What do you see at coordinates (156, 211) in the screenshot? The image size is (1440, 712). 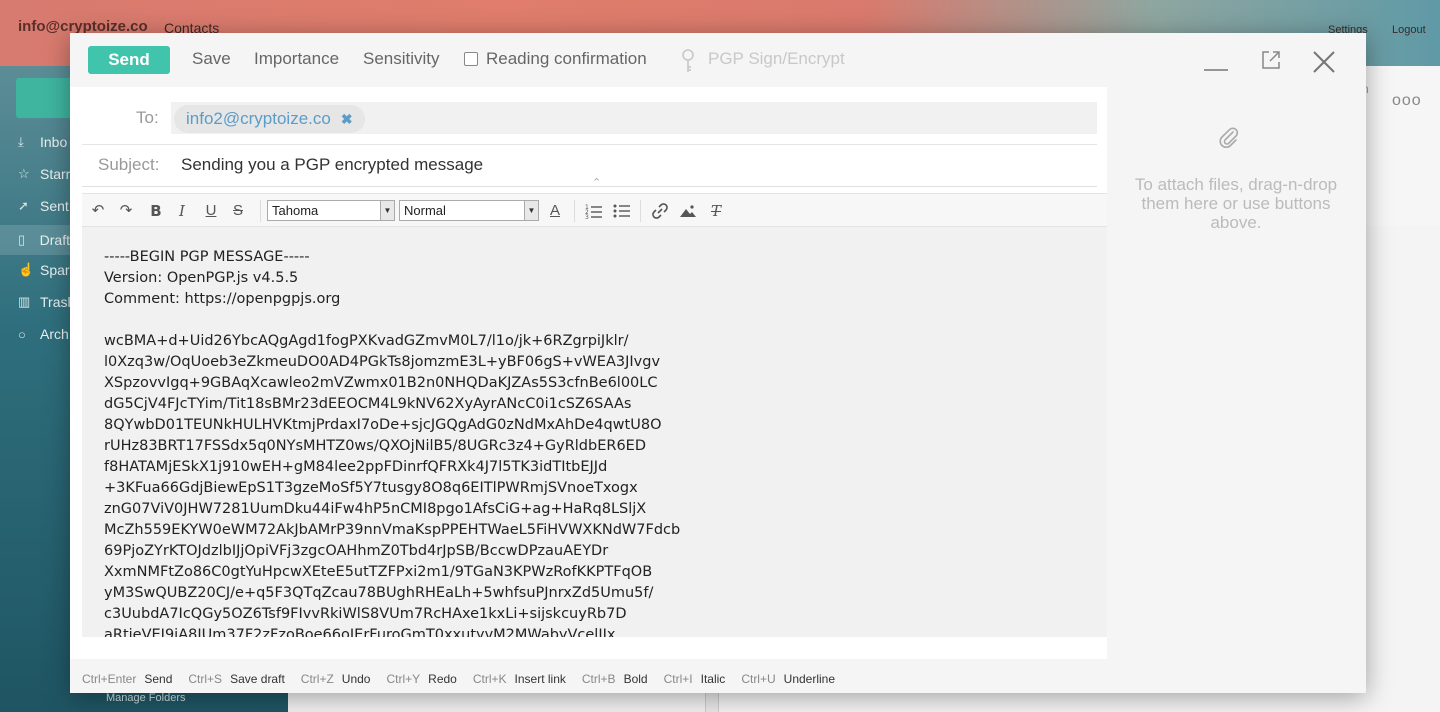 I see `bold-icon: B` at bounding box center [156, 211].